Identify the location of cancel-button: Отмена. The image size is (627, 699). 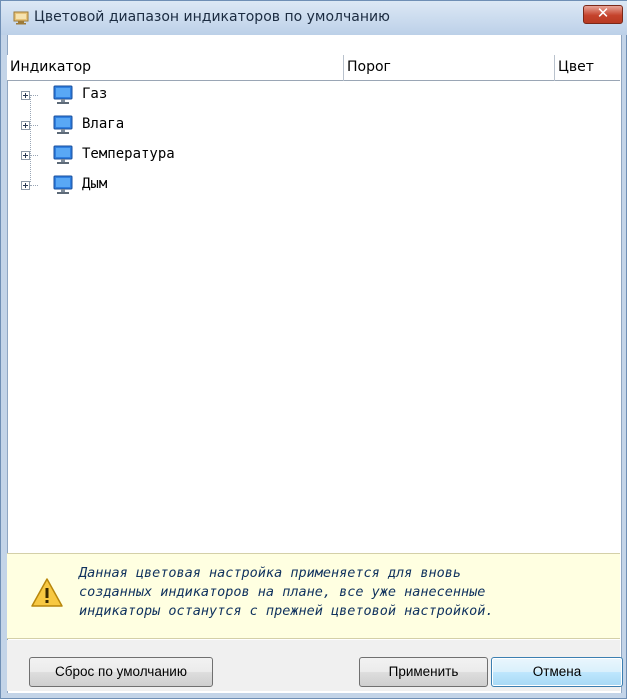
(557, 672).